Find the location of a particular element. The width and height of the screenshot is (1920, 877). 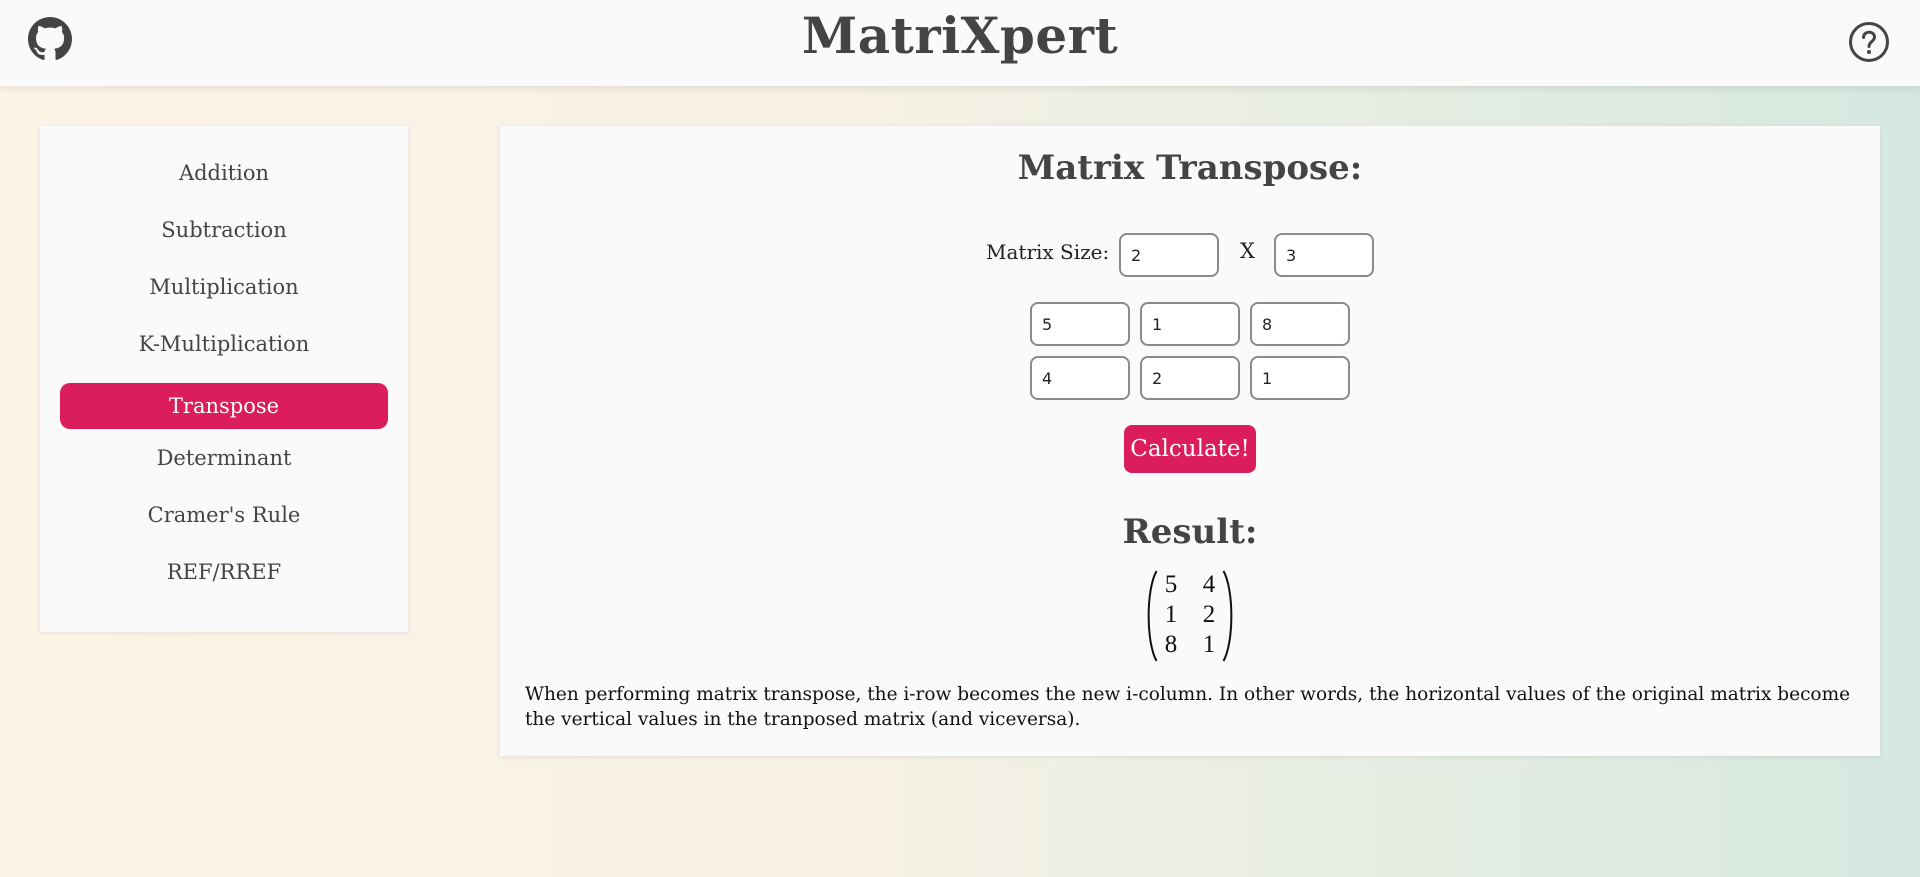

result-cell-r2c1: 1 is located at coordinates (1171, 614).